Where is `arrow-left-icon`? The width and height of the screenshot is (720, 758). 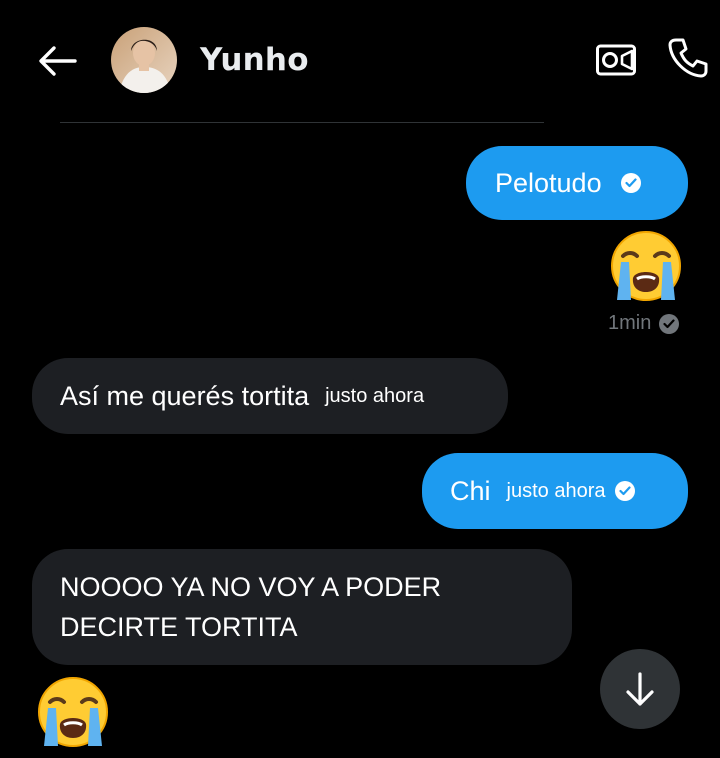 arrow-left-icon is located at coordinates (58, 61).